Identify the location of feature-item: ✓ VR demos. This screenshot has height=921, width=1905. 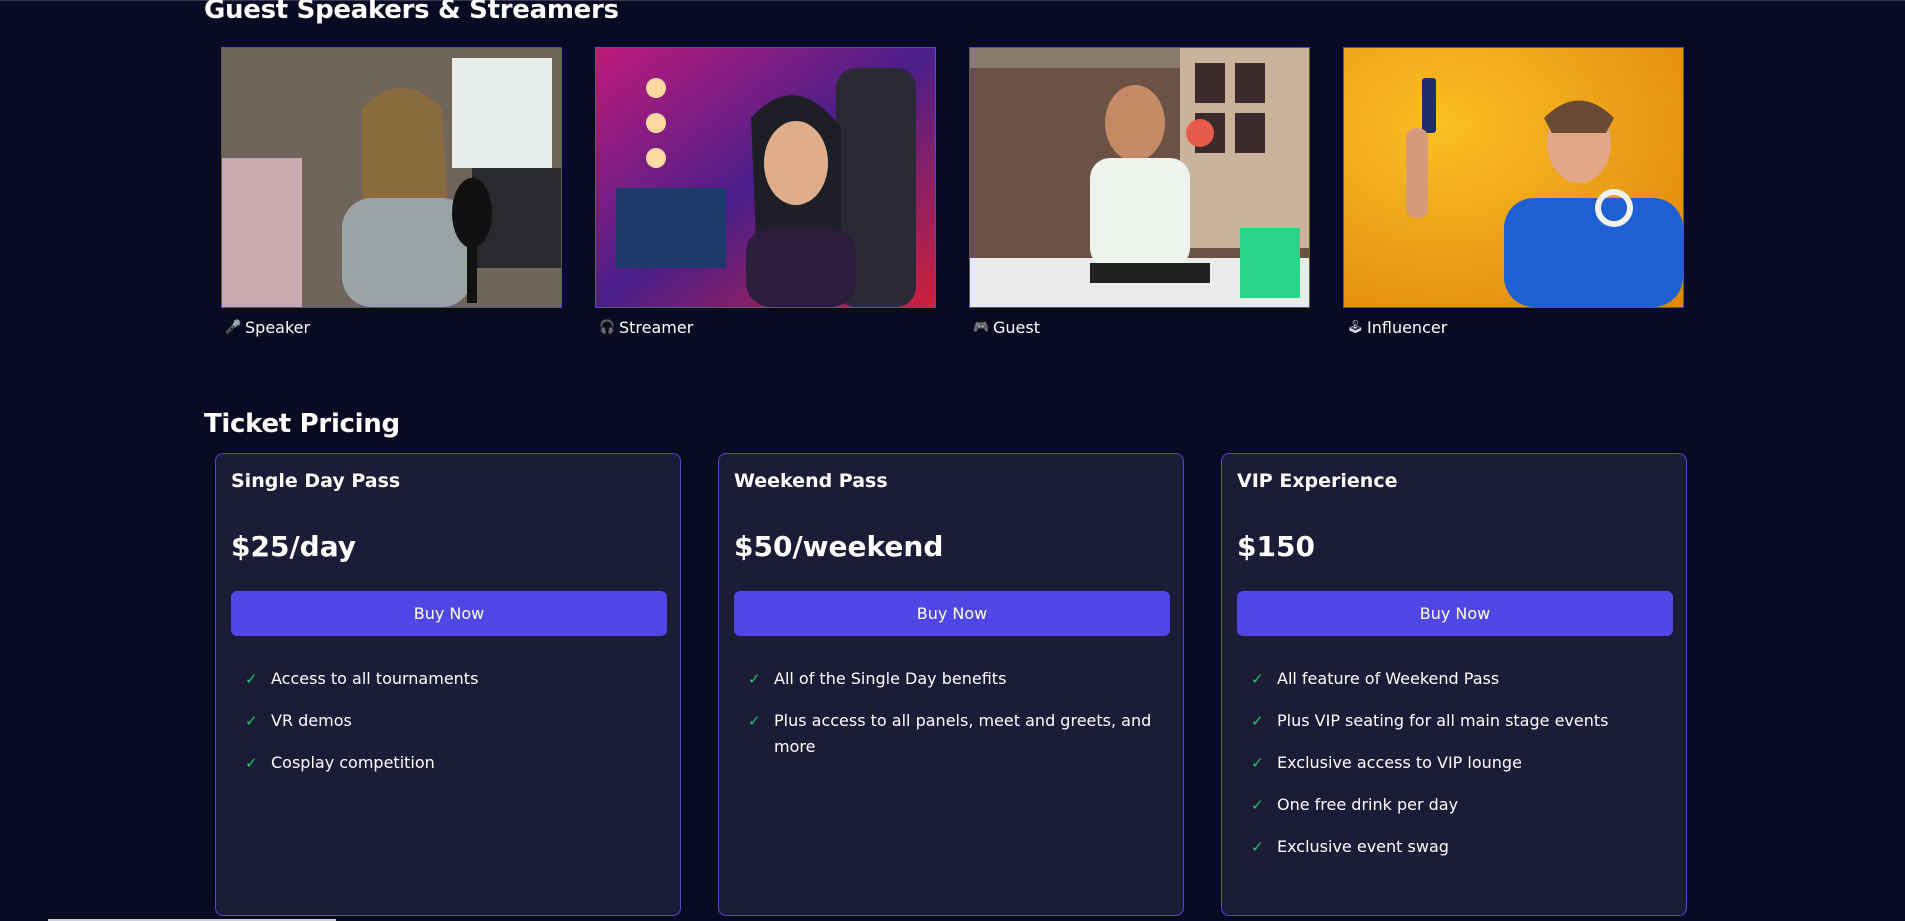
(455, 721).